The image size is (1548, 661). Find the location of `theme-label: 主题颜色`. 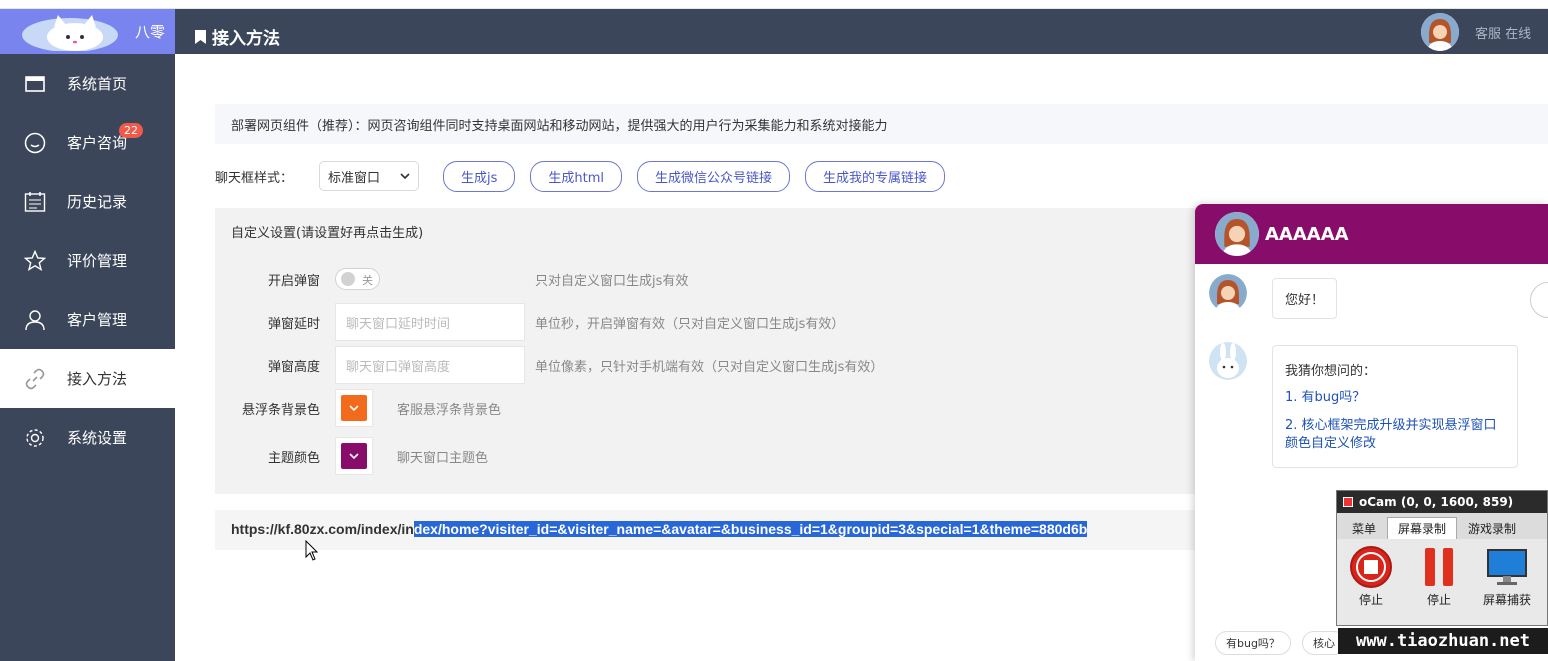

theme-label: 主题颜色 is located at coordinates (293, 458).